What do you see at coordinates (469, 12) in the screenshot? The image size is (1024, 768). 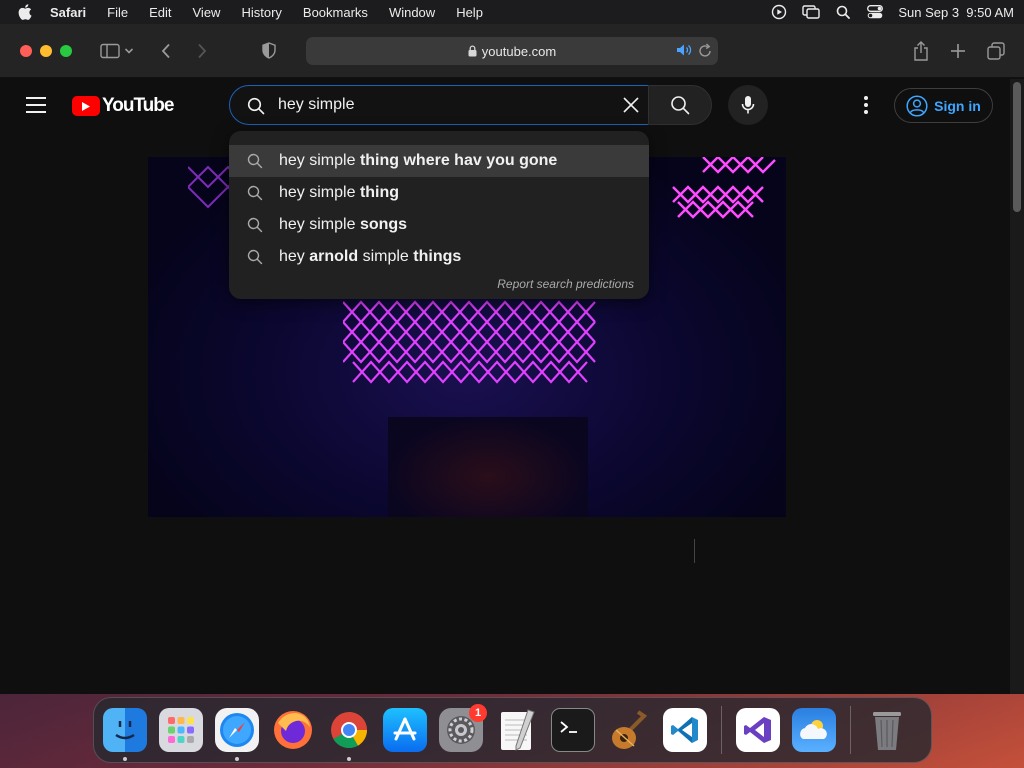 I see `menu-help: Help` at bounding box center [469, 12].